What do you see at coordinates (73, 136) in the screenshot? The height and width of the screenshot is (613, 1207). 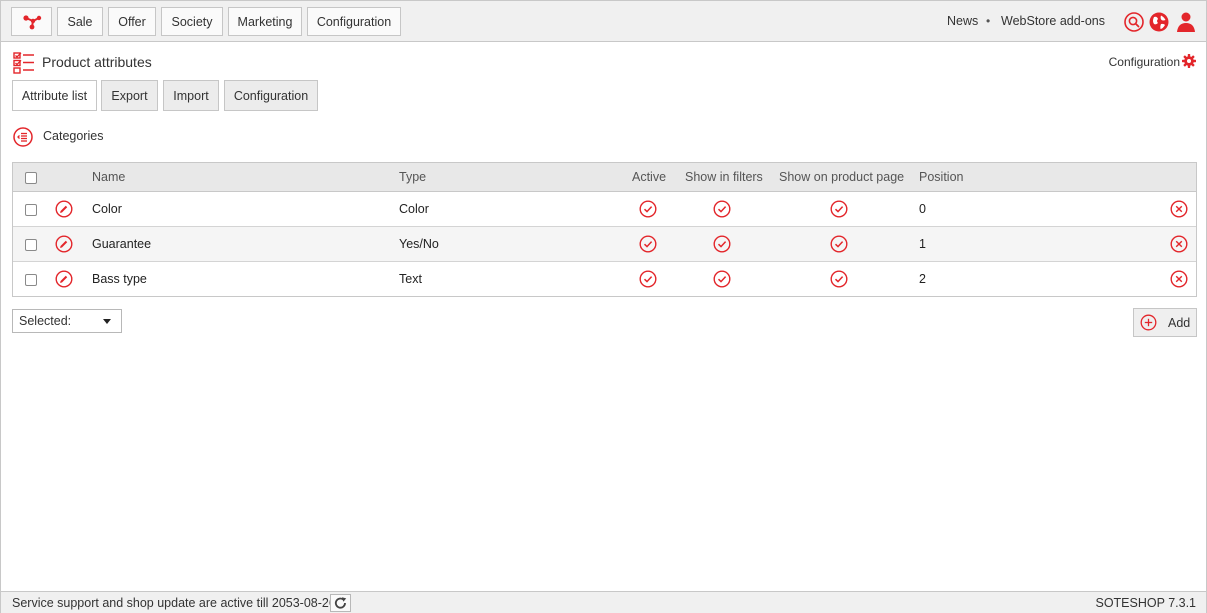 I see `categories-link: Categories` at bounding box center [73, 136].